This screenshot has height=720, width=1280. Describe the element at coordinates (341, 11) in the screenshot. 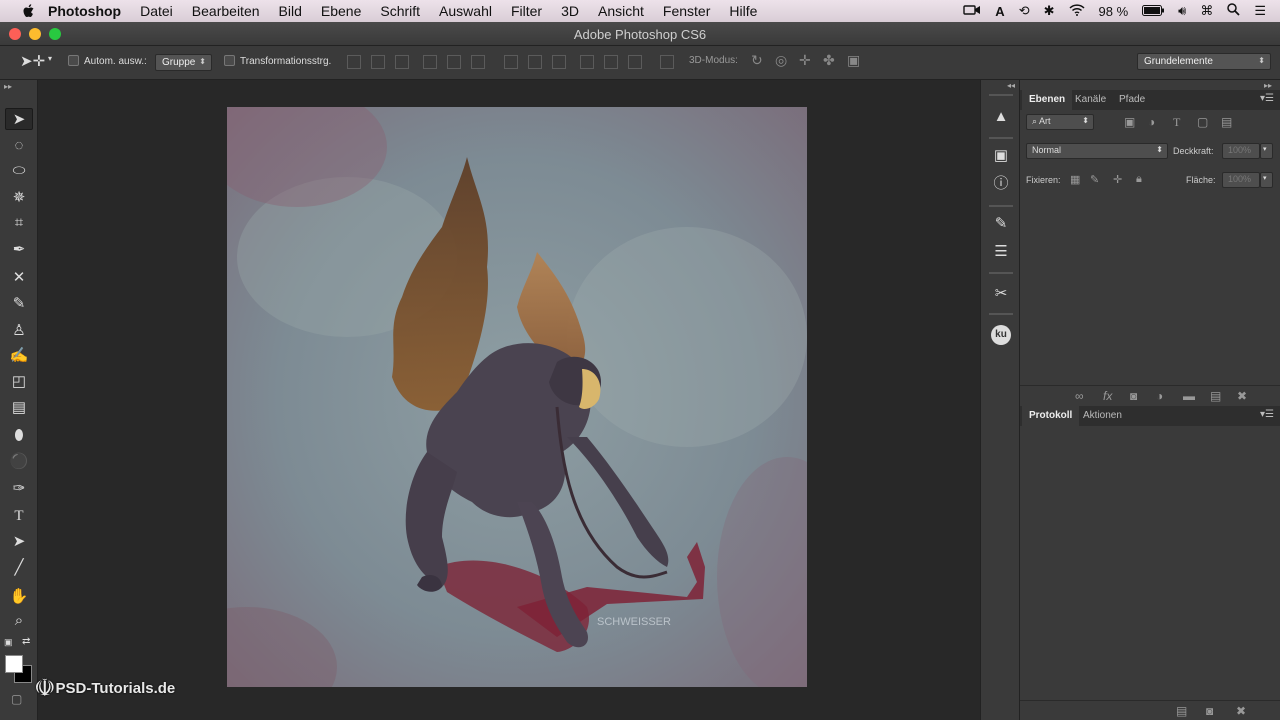

I see `menu-ebene: Ebene` at that location.